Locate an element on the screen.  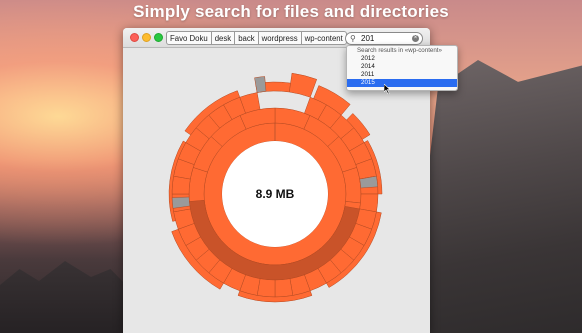
breadcrumb-item: Favo Doku is located at coordinates (189, 38).